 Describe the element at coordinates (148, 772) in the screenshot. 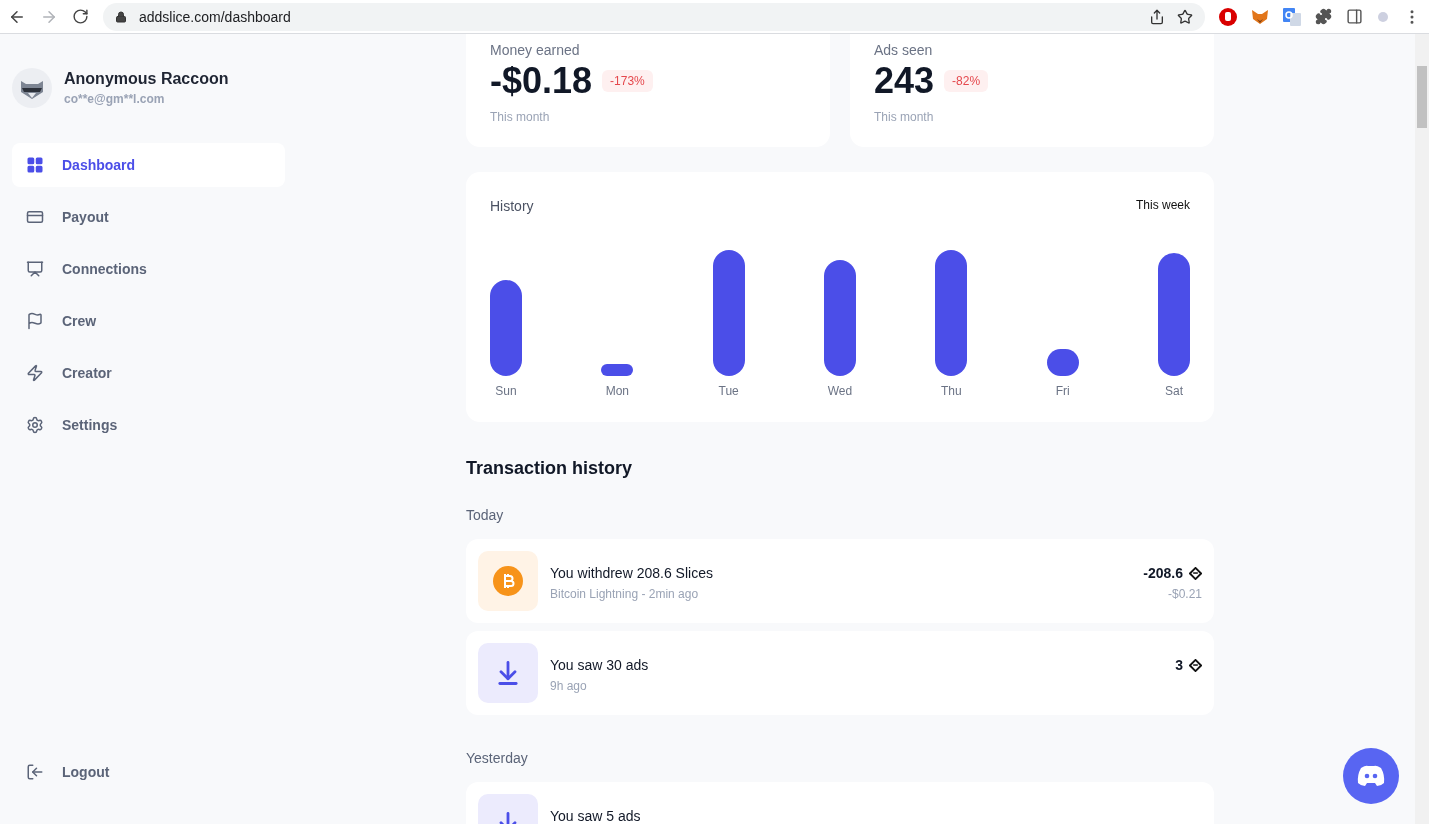

I see `logout-item: Logout` at that location.